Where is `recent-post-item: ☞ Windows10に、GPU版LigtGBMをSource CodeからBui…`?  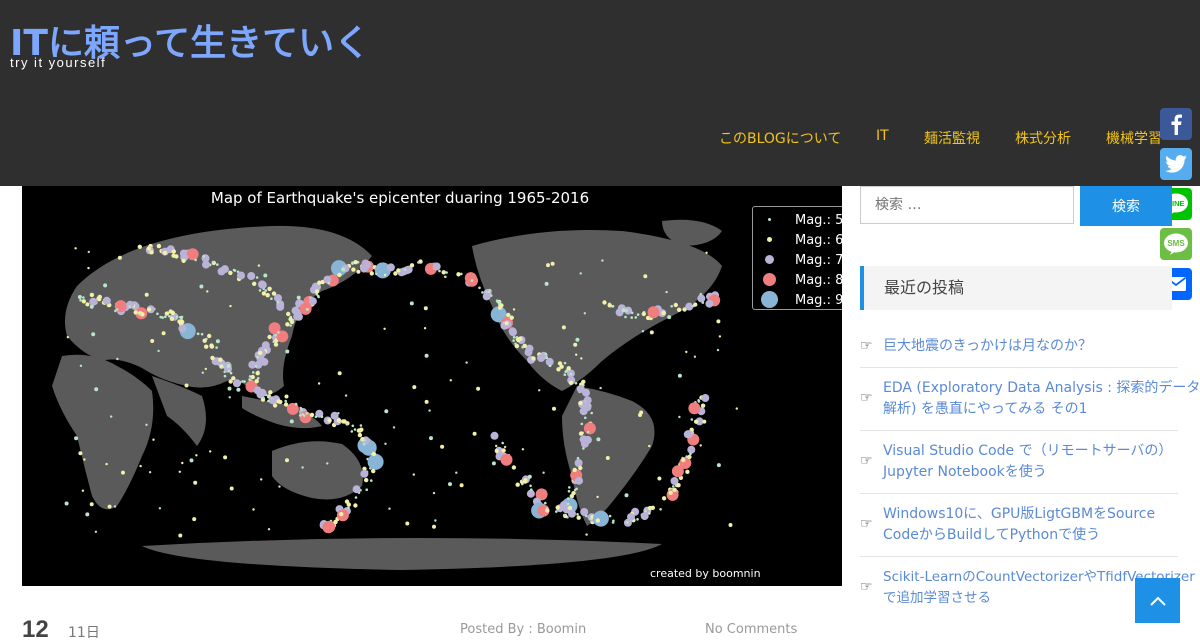 recent-post-item: ☞ Windows10に、GPU版LigtGBMをSource CodeからBui… is located at coordinates (1019, 525).